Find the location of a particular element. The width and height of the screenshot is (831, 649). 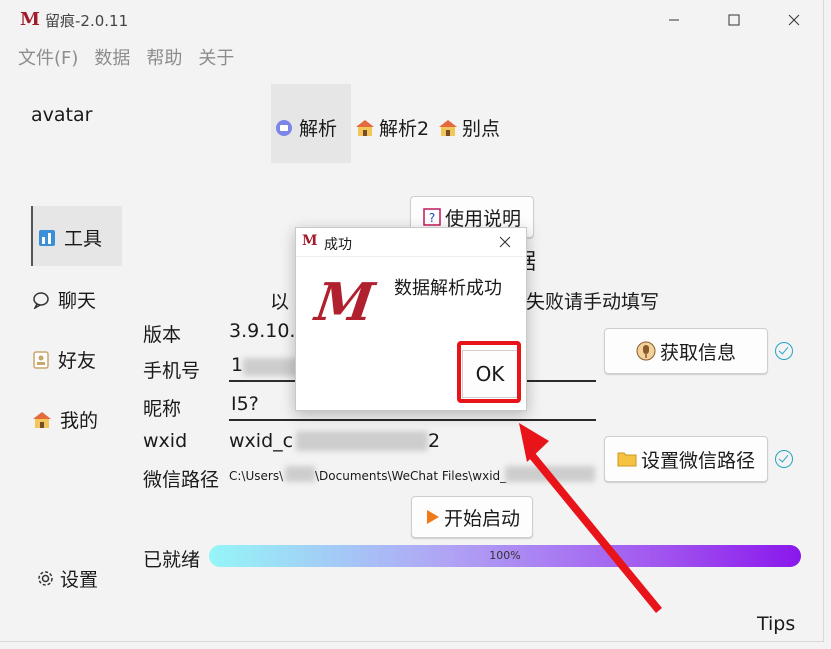

microphone-icon is located at coordinates (646, 351).